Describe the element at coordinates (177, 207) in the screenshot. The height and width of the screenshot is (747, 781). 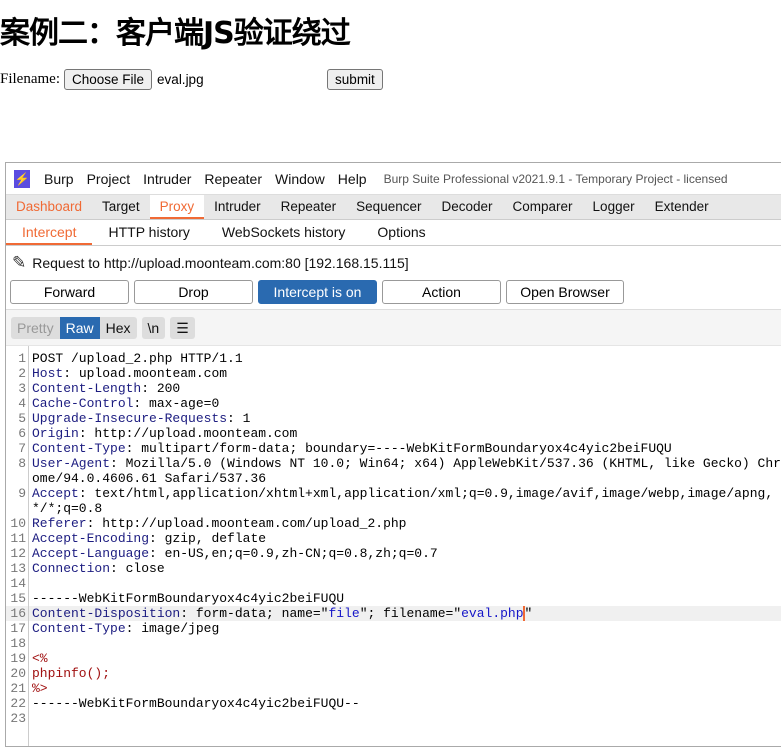
I see `tab-proxy: Proxy` at that location.